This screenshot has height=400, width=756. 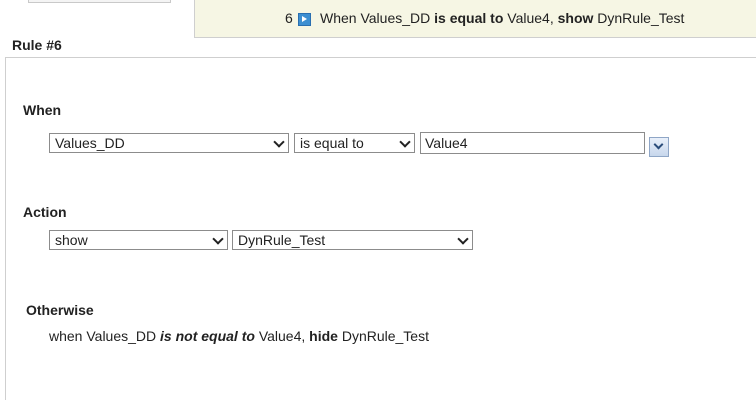 I want to click on summary-target: DynRule_Test, so click(x=641, y=18).